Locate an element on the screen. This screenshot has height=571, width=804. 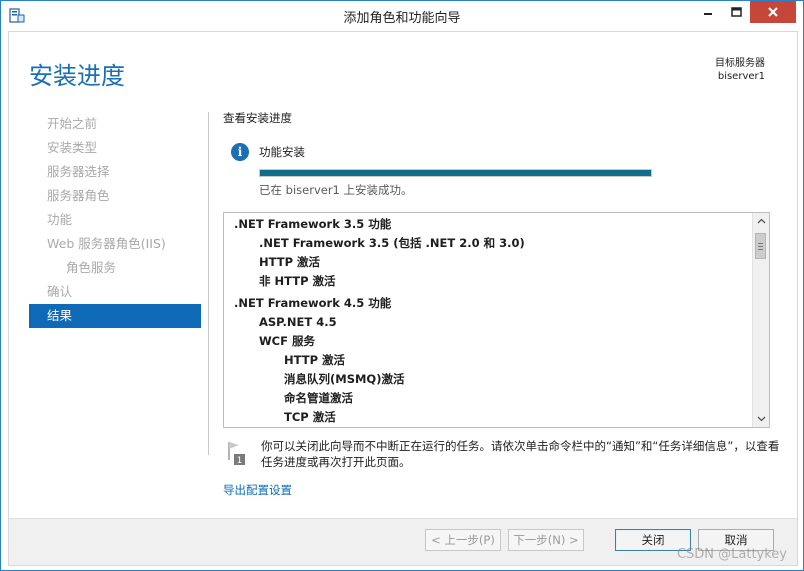
nav-item-confirmation: 确认 is located at coordinates (60, 291).